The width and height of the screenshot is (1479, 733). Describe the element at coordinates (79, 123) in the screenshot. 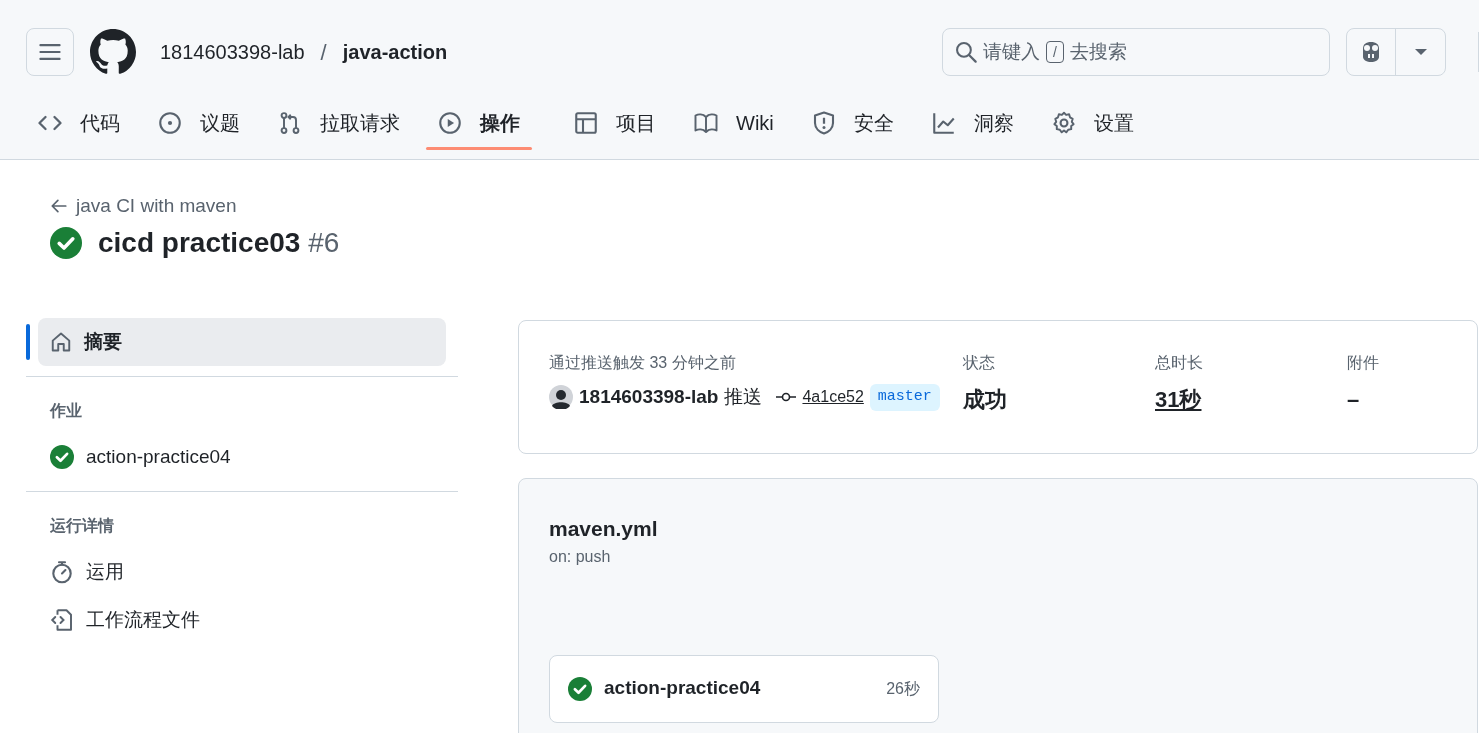

I see `nav-tab: 代码` at that location.